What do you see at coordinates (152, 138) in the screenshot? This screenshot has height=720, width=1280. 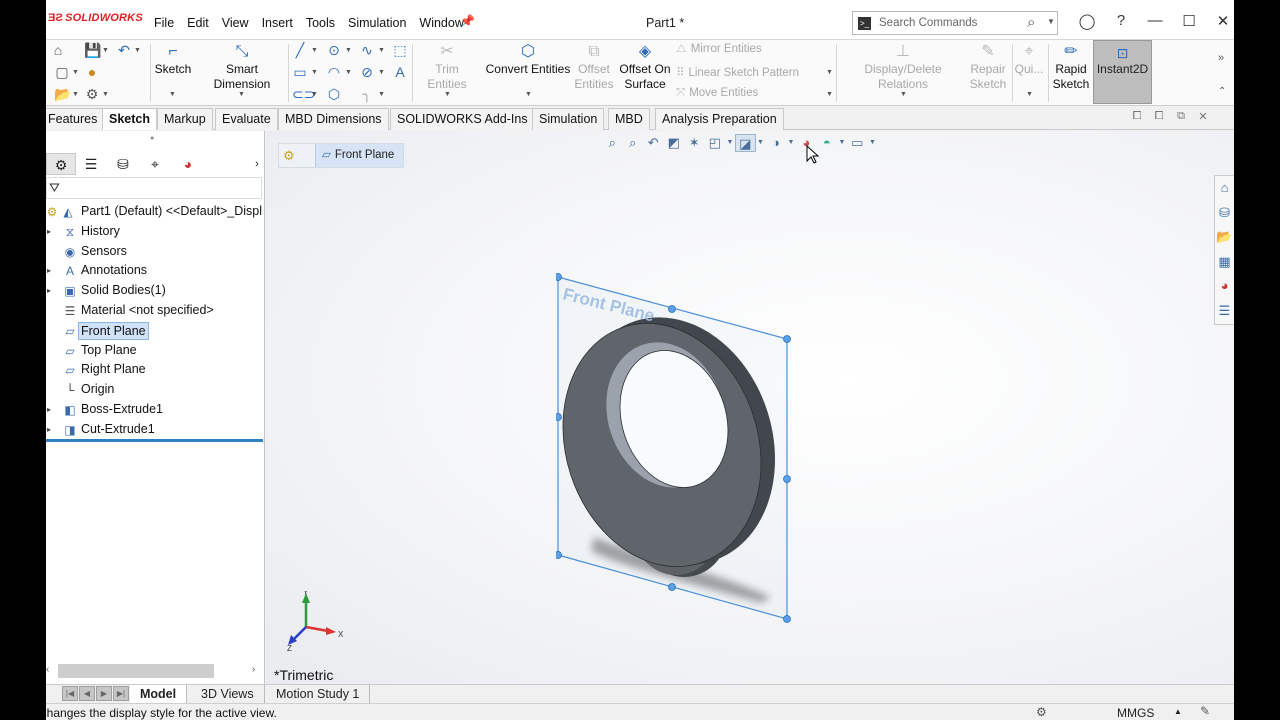 I see `panel-grip-icon: ●` at bounding box center [152, 138].